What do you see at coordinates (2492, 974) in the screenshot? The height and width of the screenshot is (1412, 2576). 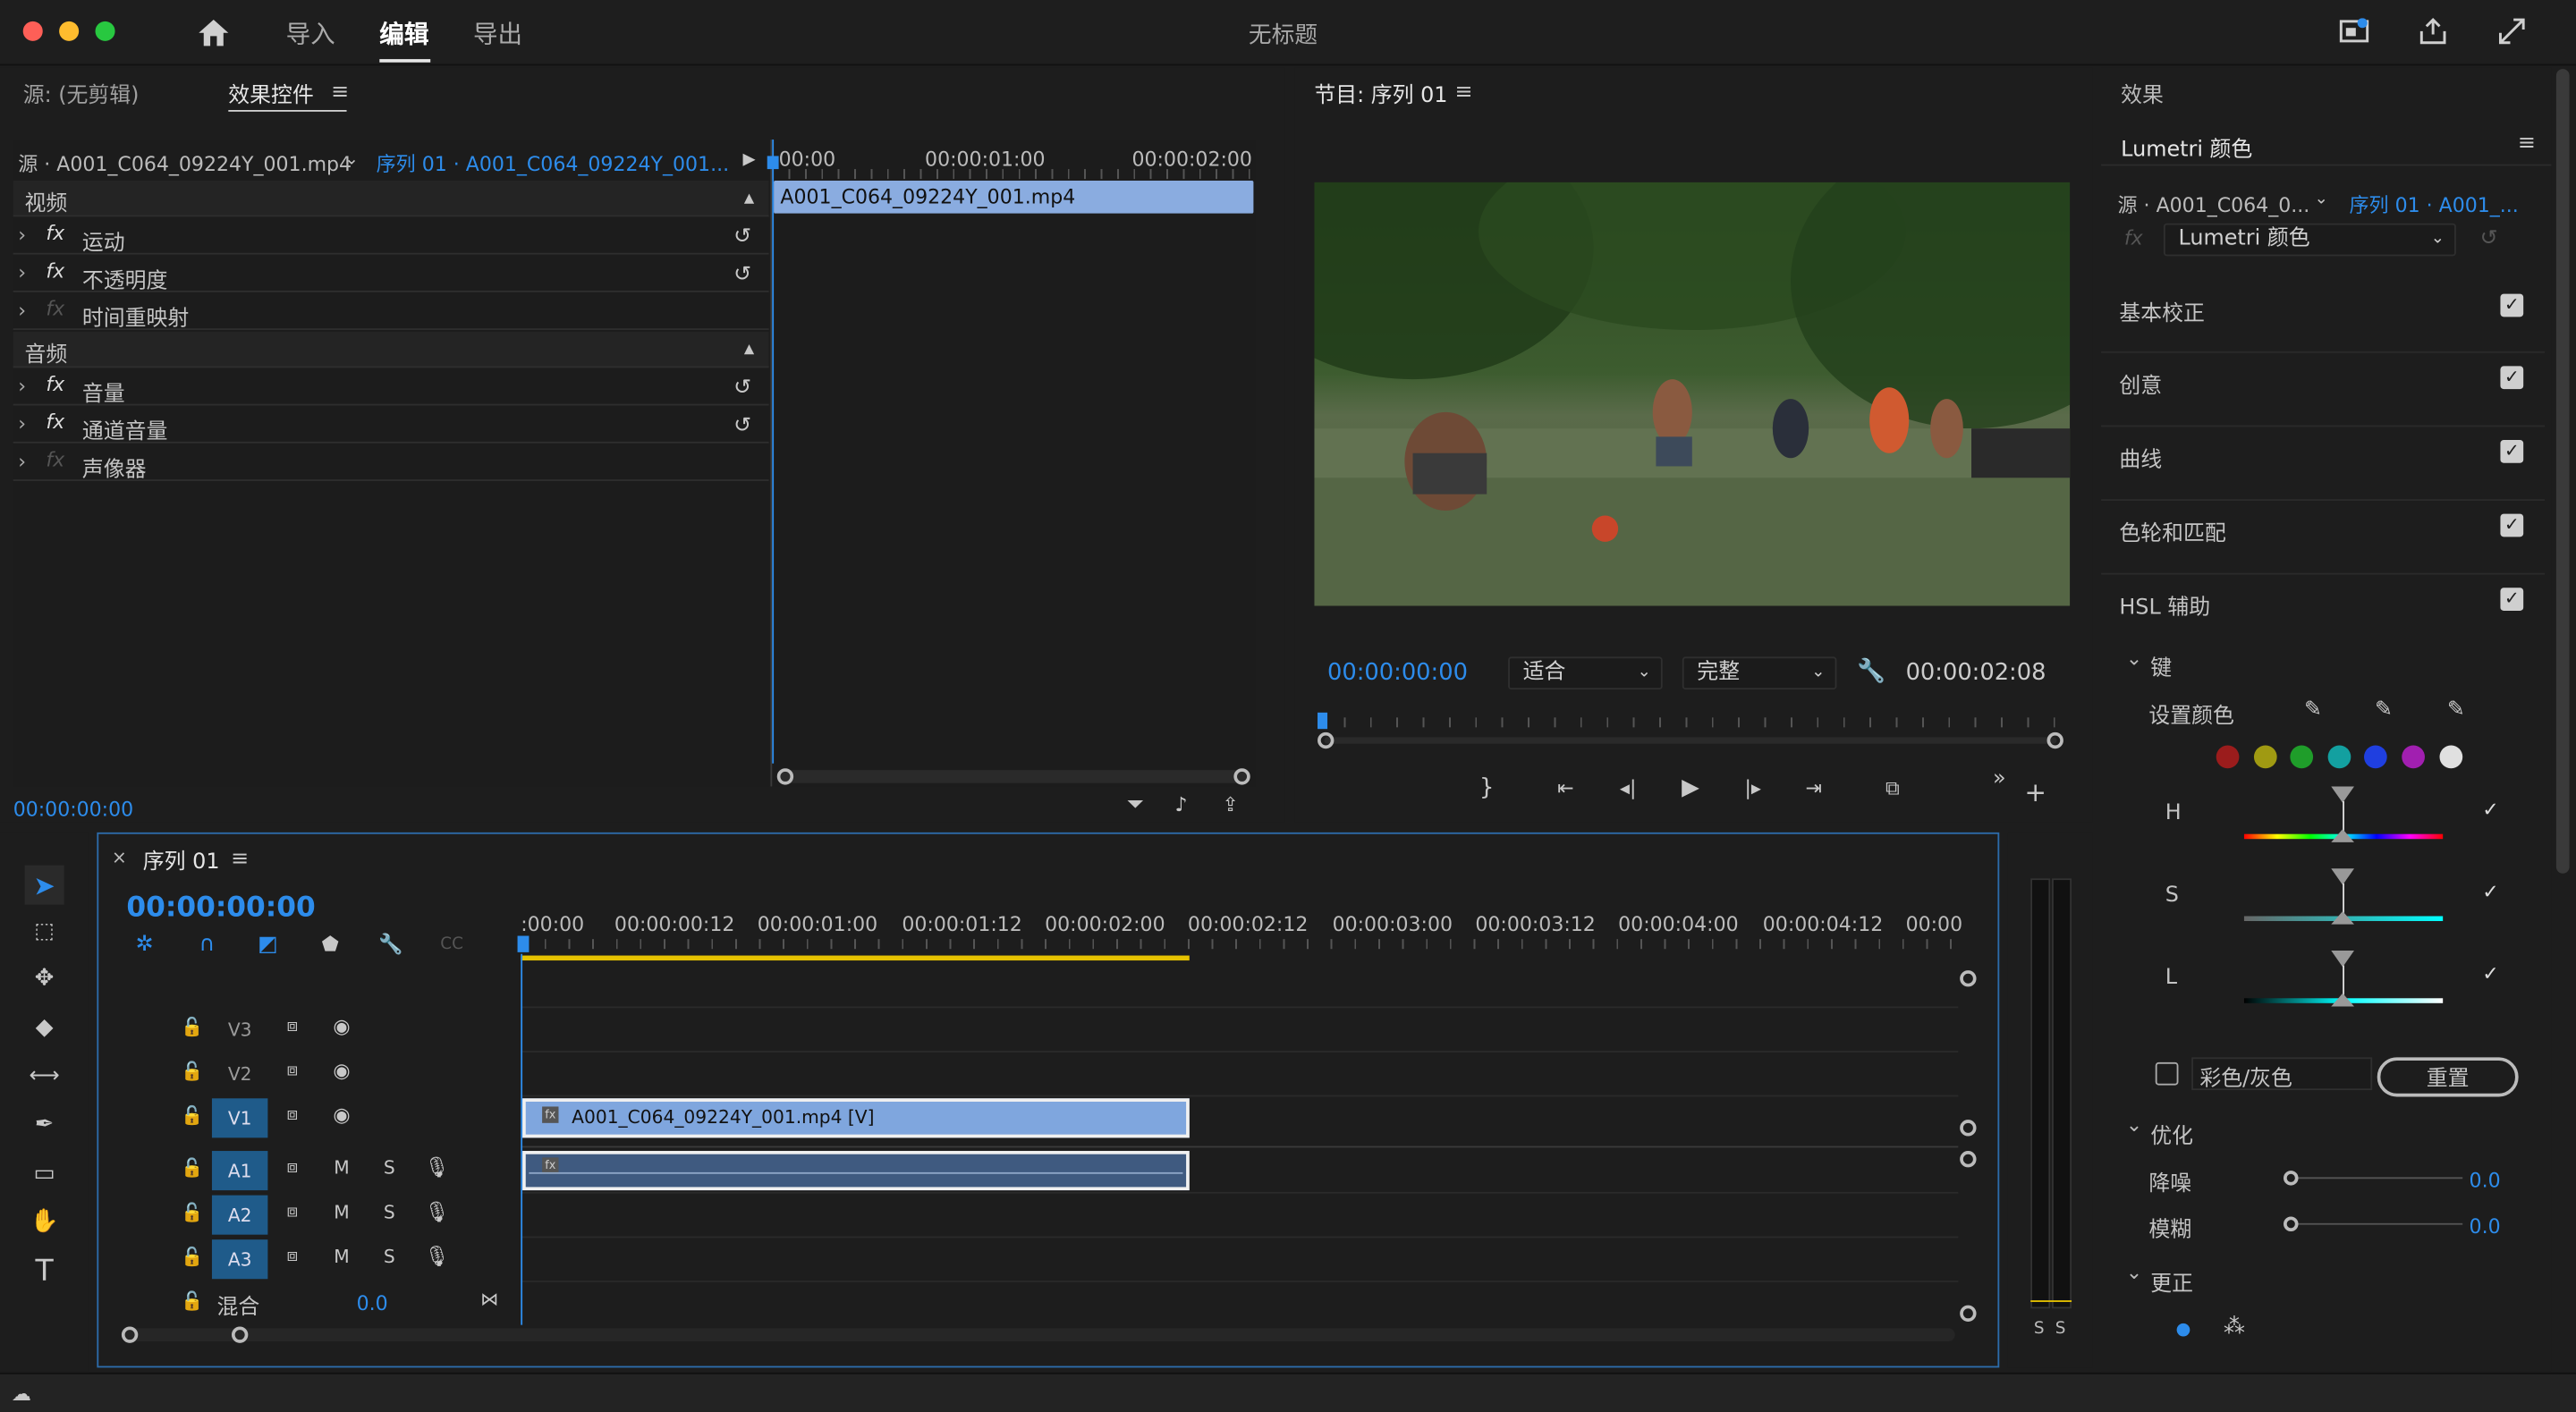 I see `hsl-l-checkbox: ✓` at bounding box center [2492, 974].